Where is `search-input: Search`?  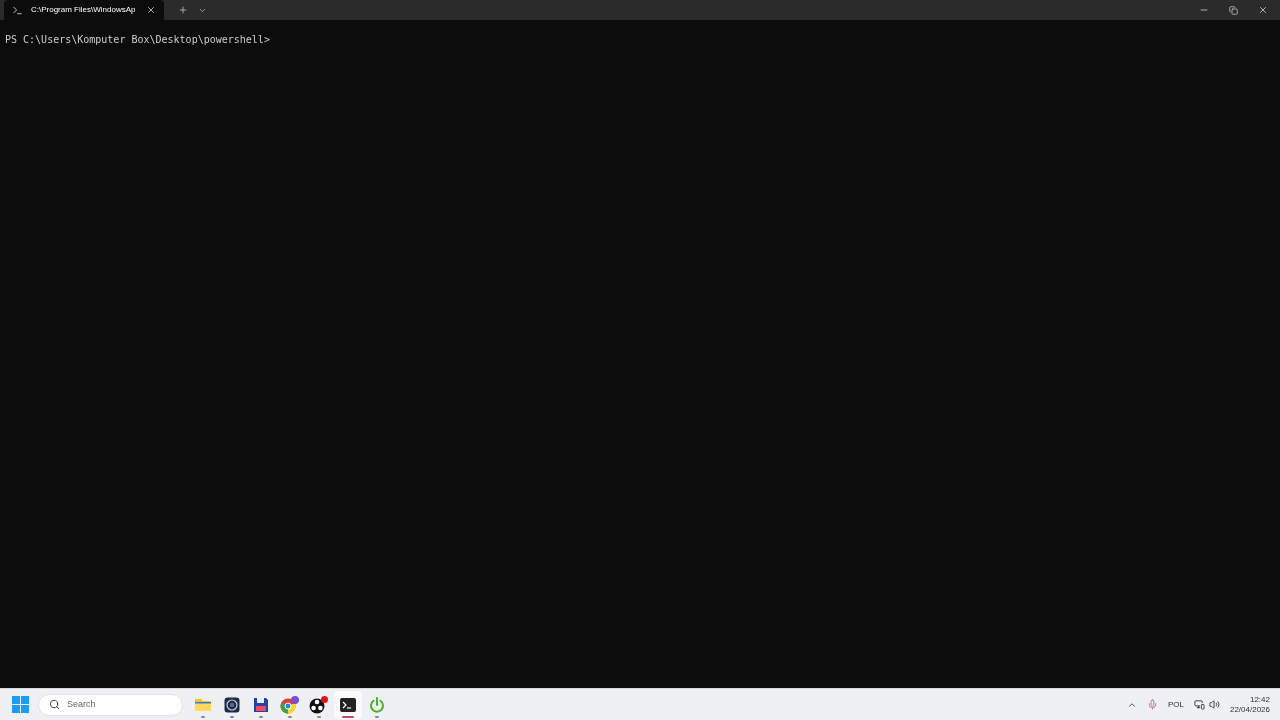 search-input: Search is located at coordinates (112, 704).